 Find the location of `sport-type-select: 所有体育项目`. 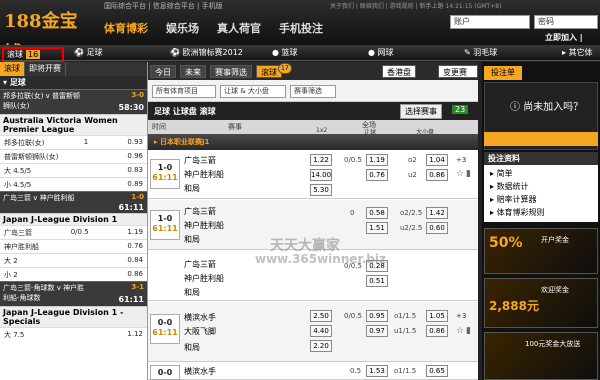

sport-type-select: 所有体育项目 is located at coordinates (184, 91).